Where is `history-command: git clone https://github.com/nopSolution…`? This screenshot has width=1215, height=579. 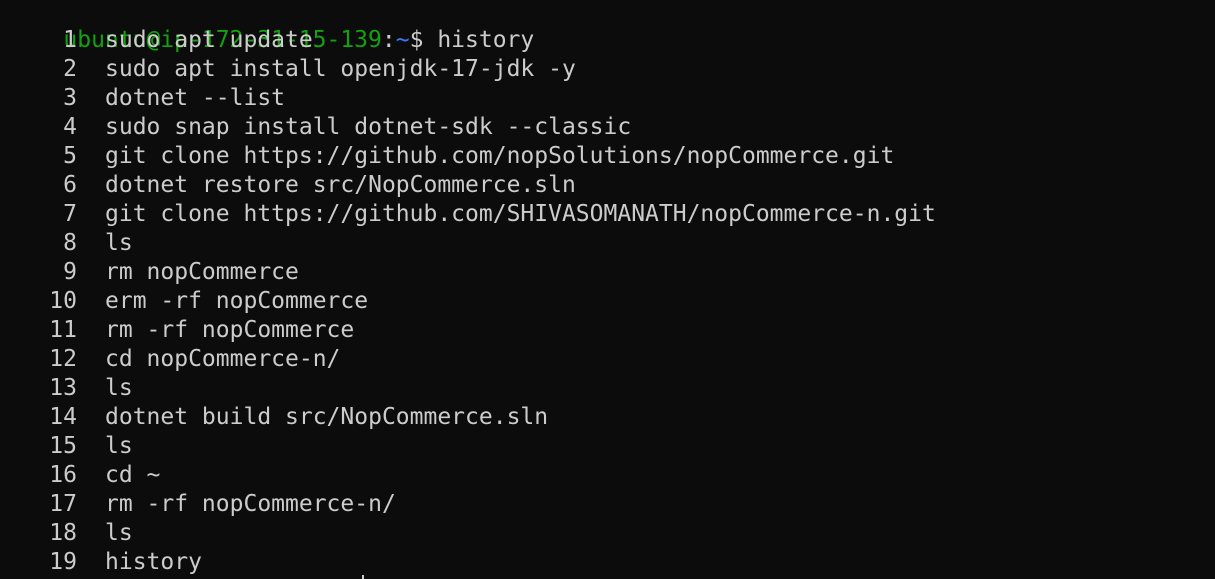 history-command: git clone https://github.com/nopSolution… is located at coordinates (500, 156).